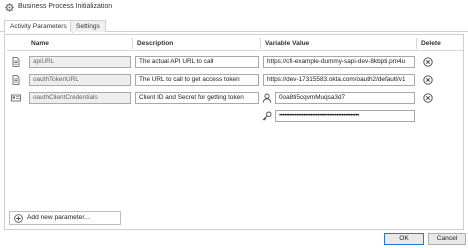 The height and width of the screenshot is (248, 468). Describe the element at coordinates (80, 80) in the screenshot. I see `param-name-field: oauthTokenURL` at that location.